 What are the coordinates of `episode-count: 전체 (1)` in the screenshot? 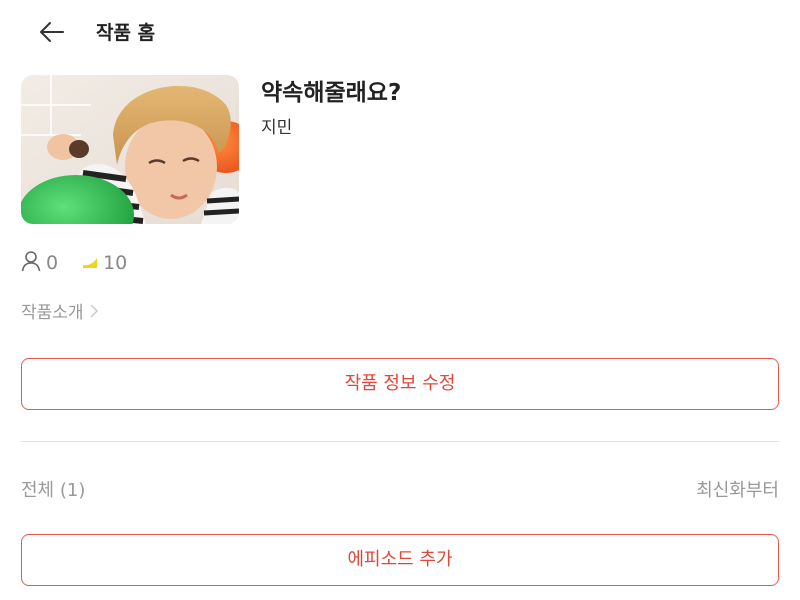 It's located at (53, 490).